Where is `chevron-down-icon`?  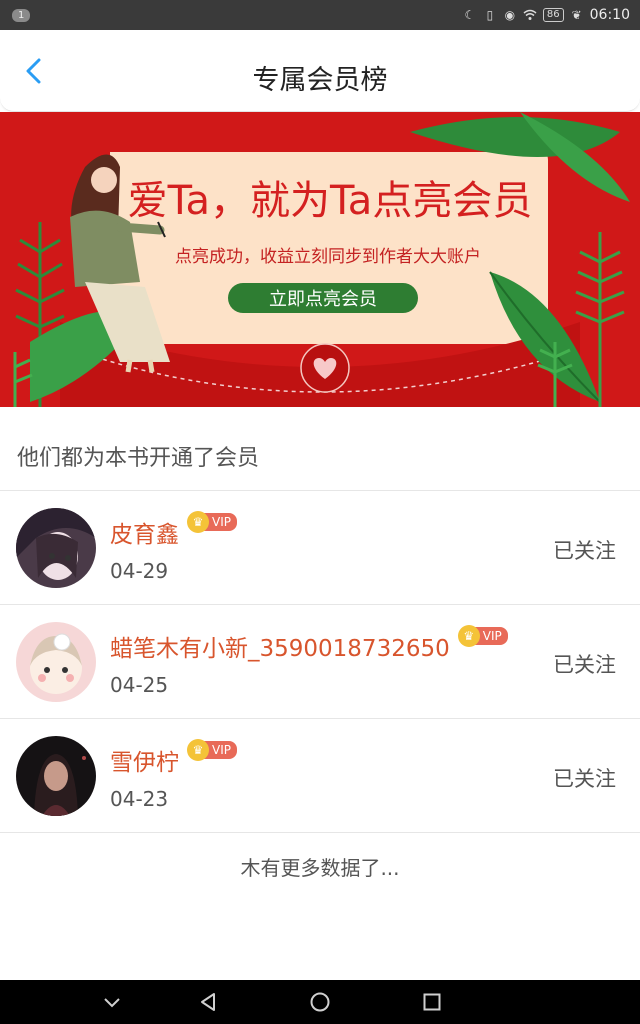
chevron-down-icon is located at coordinates (112, 1002).